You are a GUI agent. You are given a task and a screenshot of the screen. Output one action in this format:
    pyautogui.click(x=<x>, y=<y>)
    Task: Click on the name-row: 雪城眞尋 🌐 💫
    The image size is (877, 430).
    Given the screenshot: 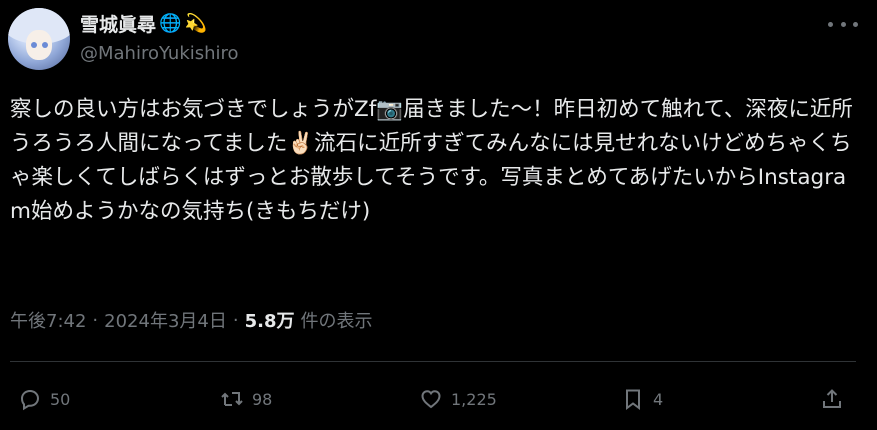 What is the action you would take?
    pyautogui.click(x=143, y=23)
    